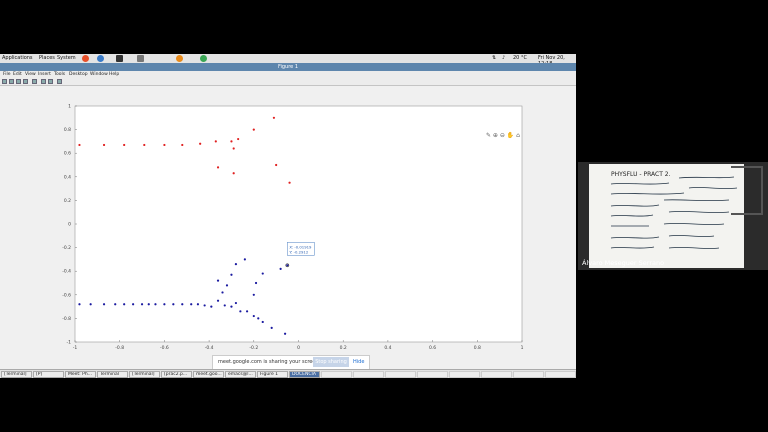 Image resolution: width=768 pixels, height=432 pixels. I want to click on firefox-icon, so click(85, 58).